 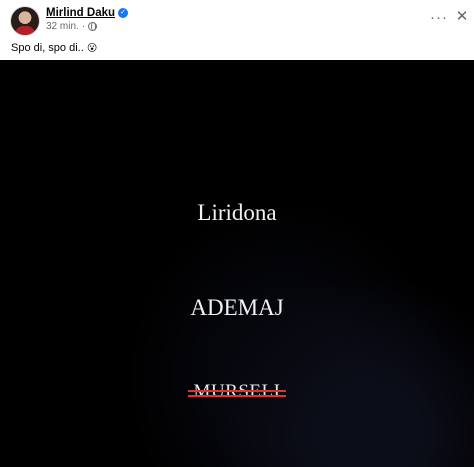 I want to click on crossed-out-name: MURSELI, so click(x=237, y=392).